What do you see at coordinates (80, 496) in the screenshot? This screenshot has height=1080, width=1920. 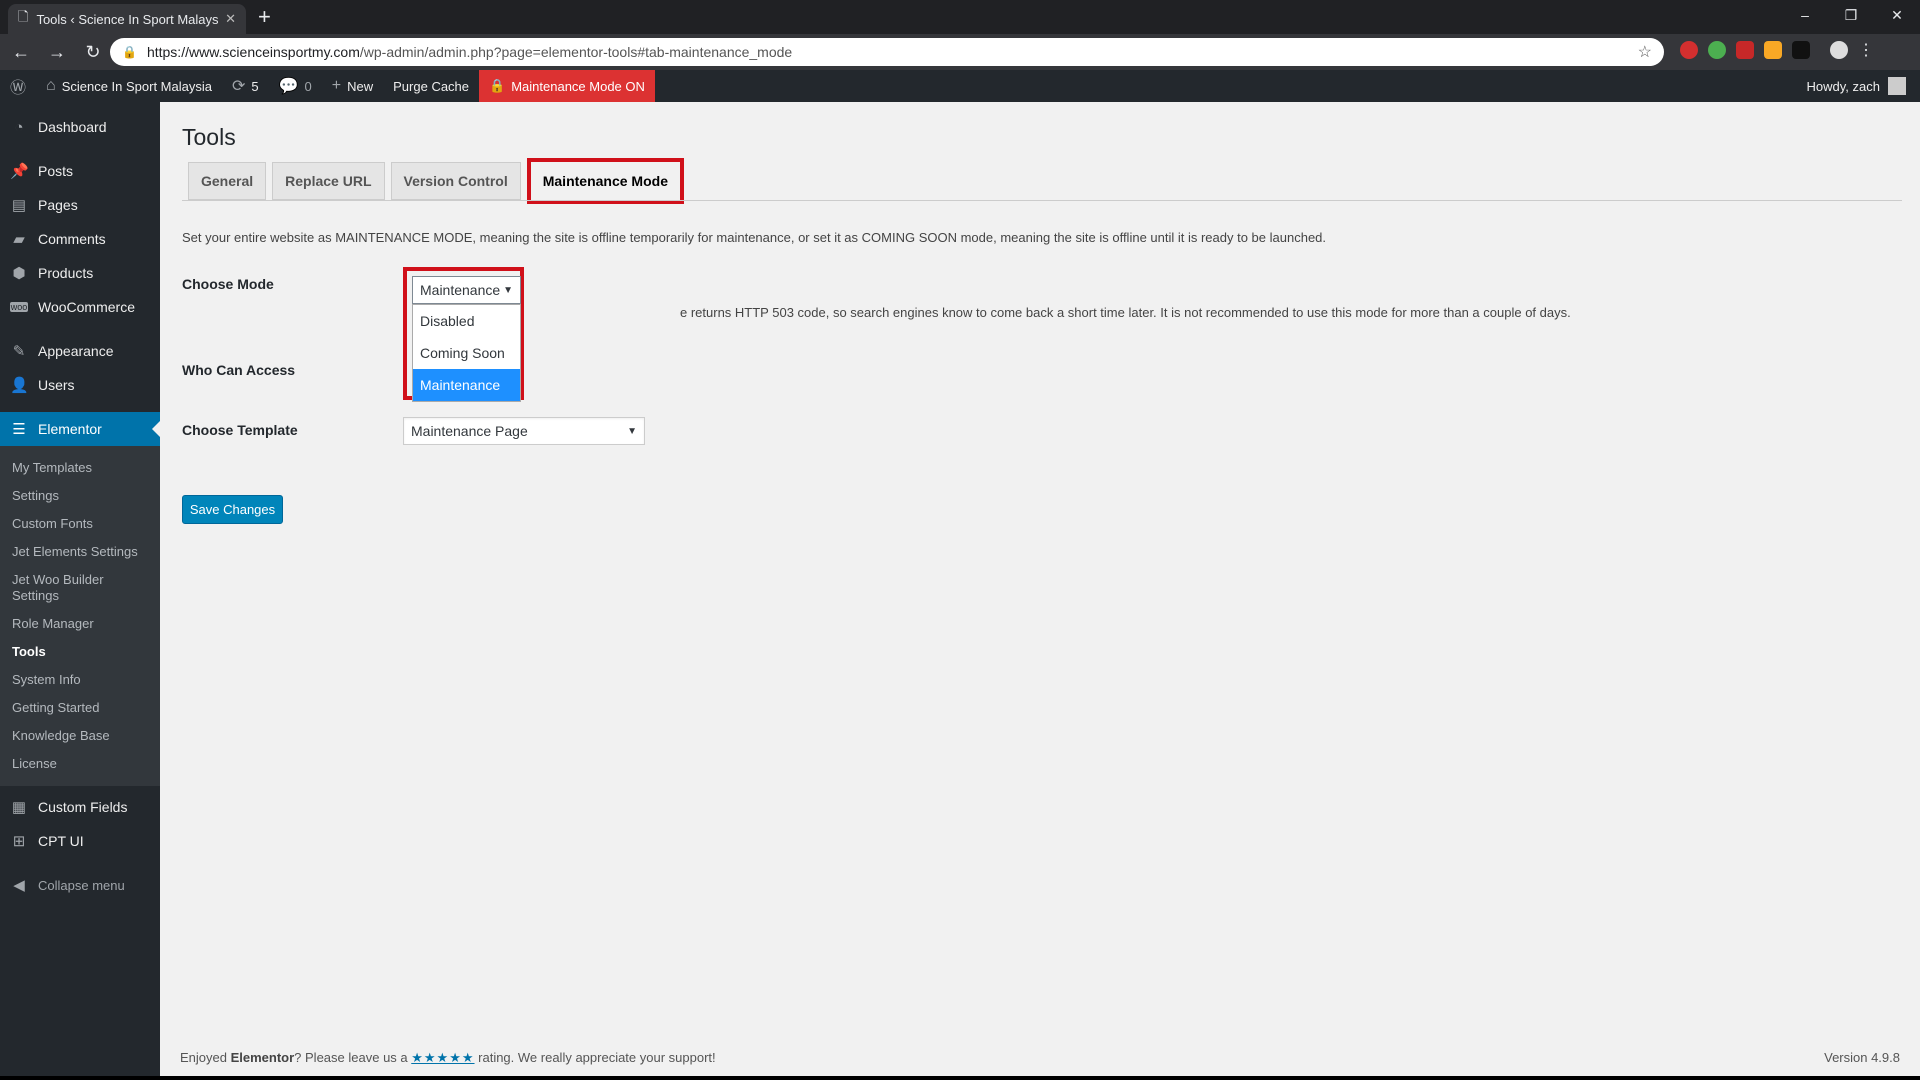 I see `submenu-item: Settings` at bounding box center [80, 496].